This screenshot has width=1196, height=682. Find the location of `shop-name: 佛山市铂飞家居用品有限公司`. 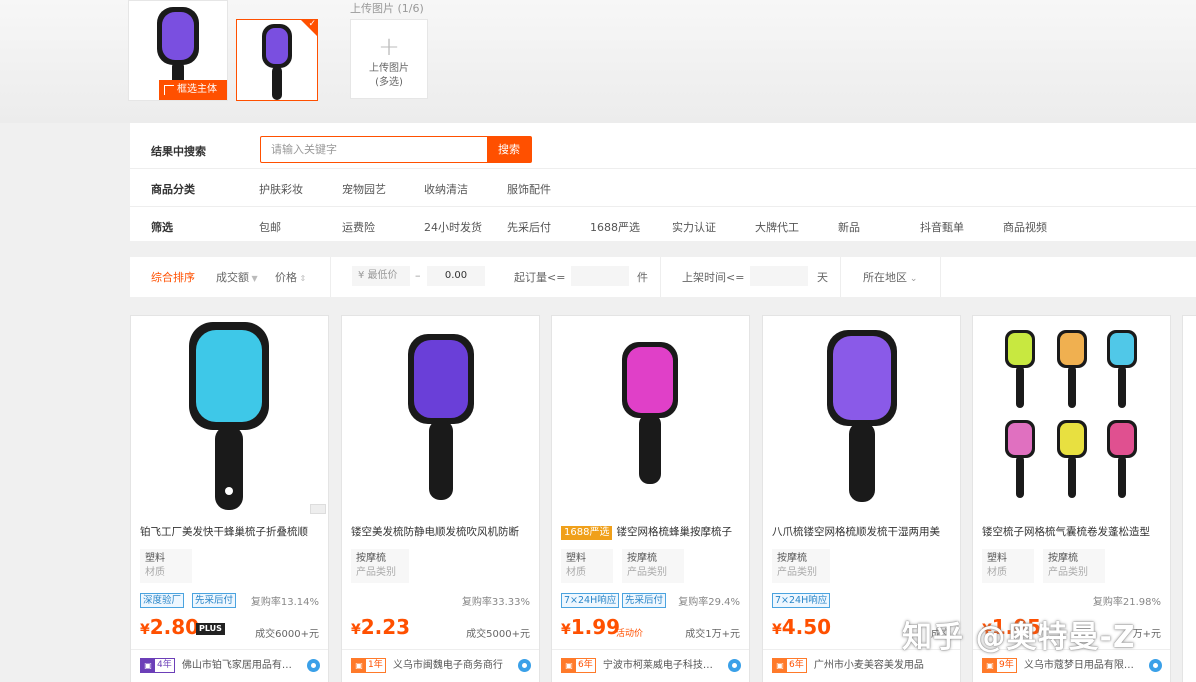

shop-name: 佛山市铂飞家居用品有限公司 is located at coordinates (239, 665).